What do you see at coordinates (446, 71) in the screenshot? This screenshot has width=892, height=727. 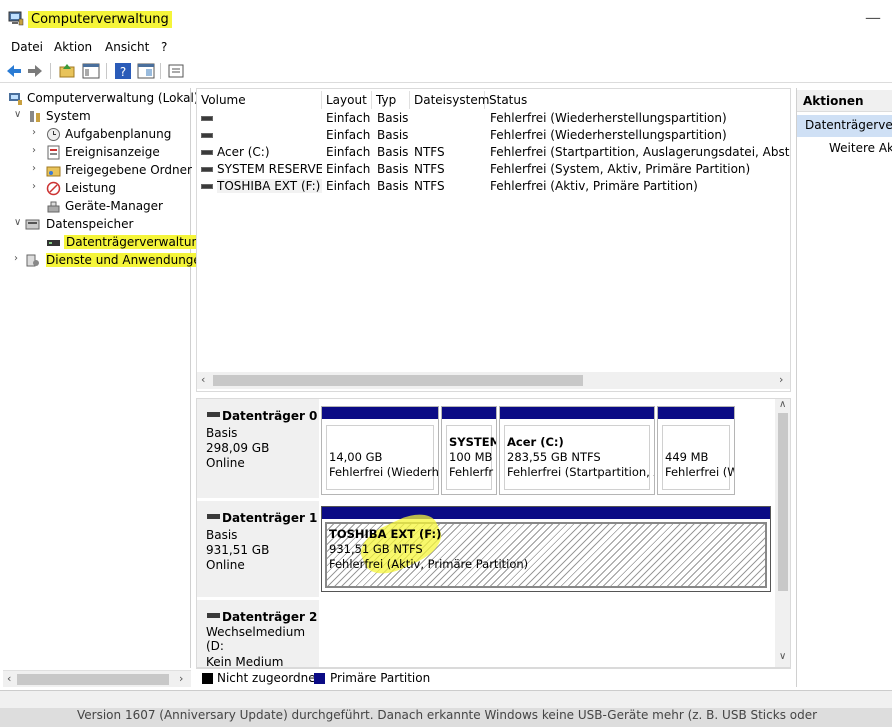 I see `toolbar: ?` at bounding box center [446, 71].